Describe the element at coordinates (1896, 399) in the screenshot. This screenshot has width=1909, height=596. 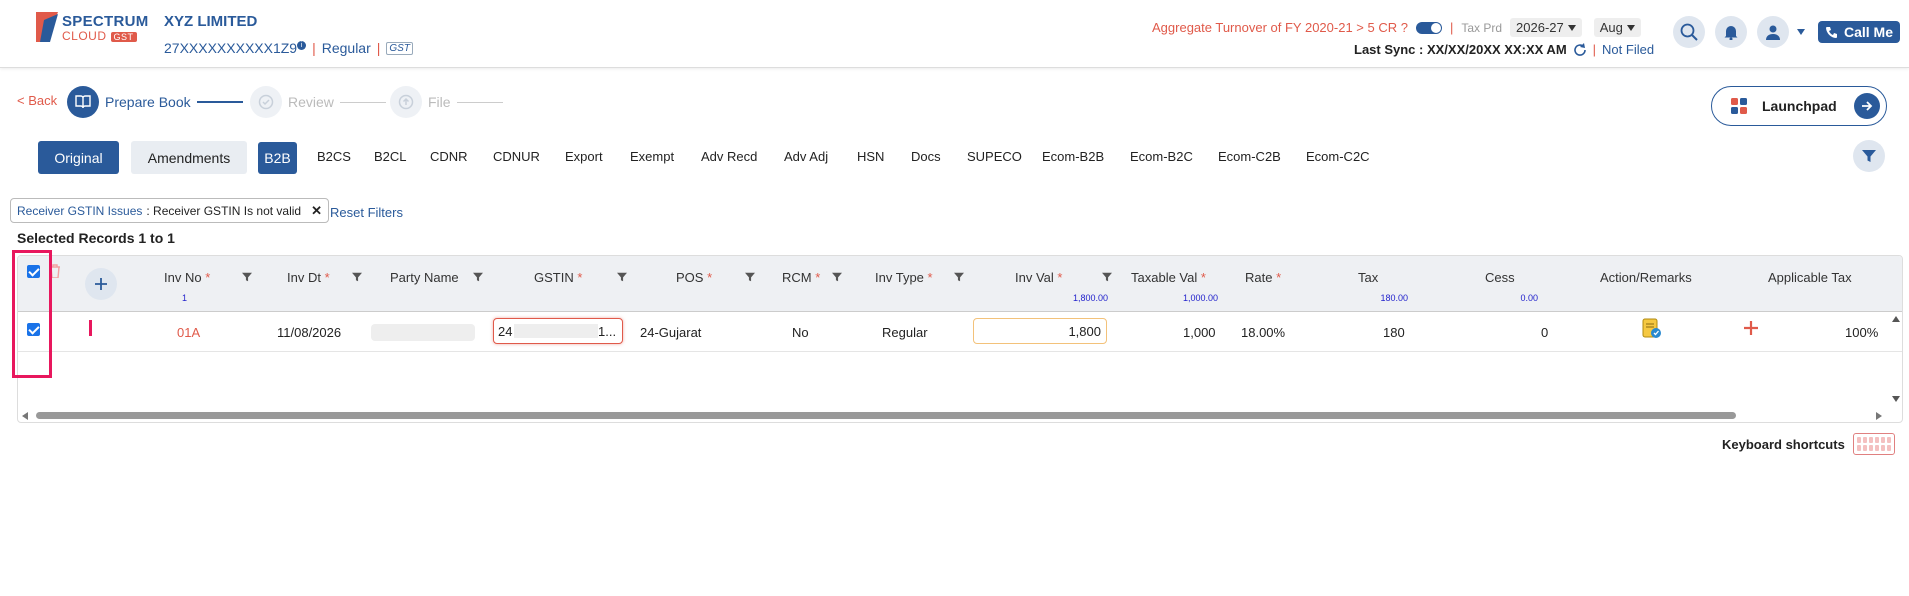
I see `scroll-down-icon` at that location.